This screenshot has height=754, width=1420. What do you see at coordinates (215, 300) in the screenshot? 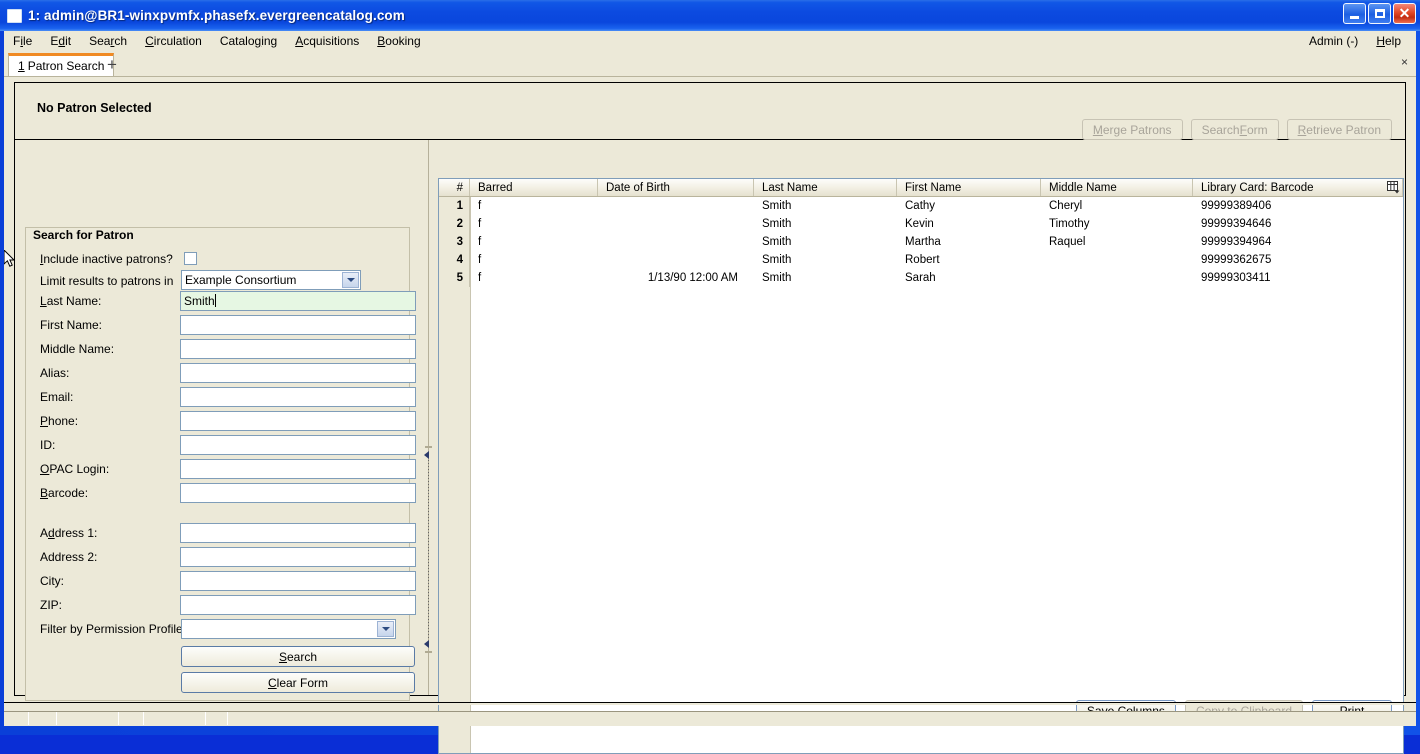
I see `text-caret` at bounding box center [215, 300].